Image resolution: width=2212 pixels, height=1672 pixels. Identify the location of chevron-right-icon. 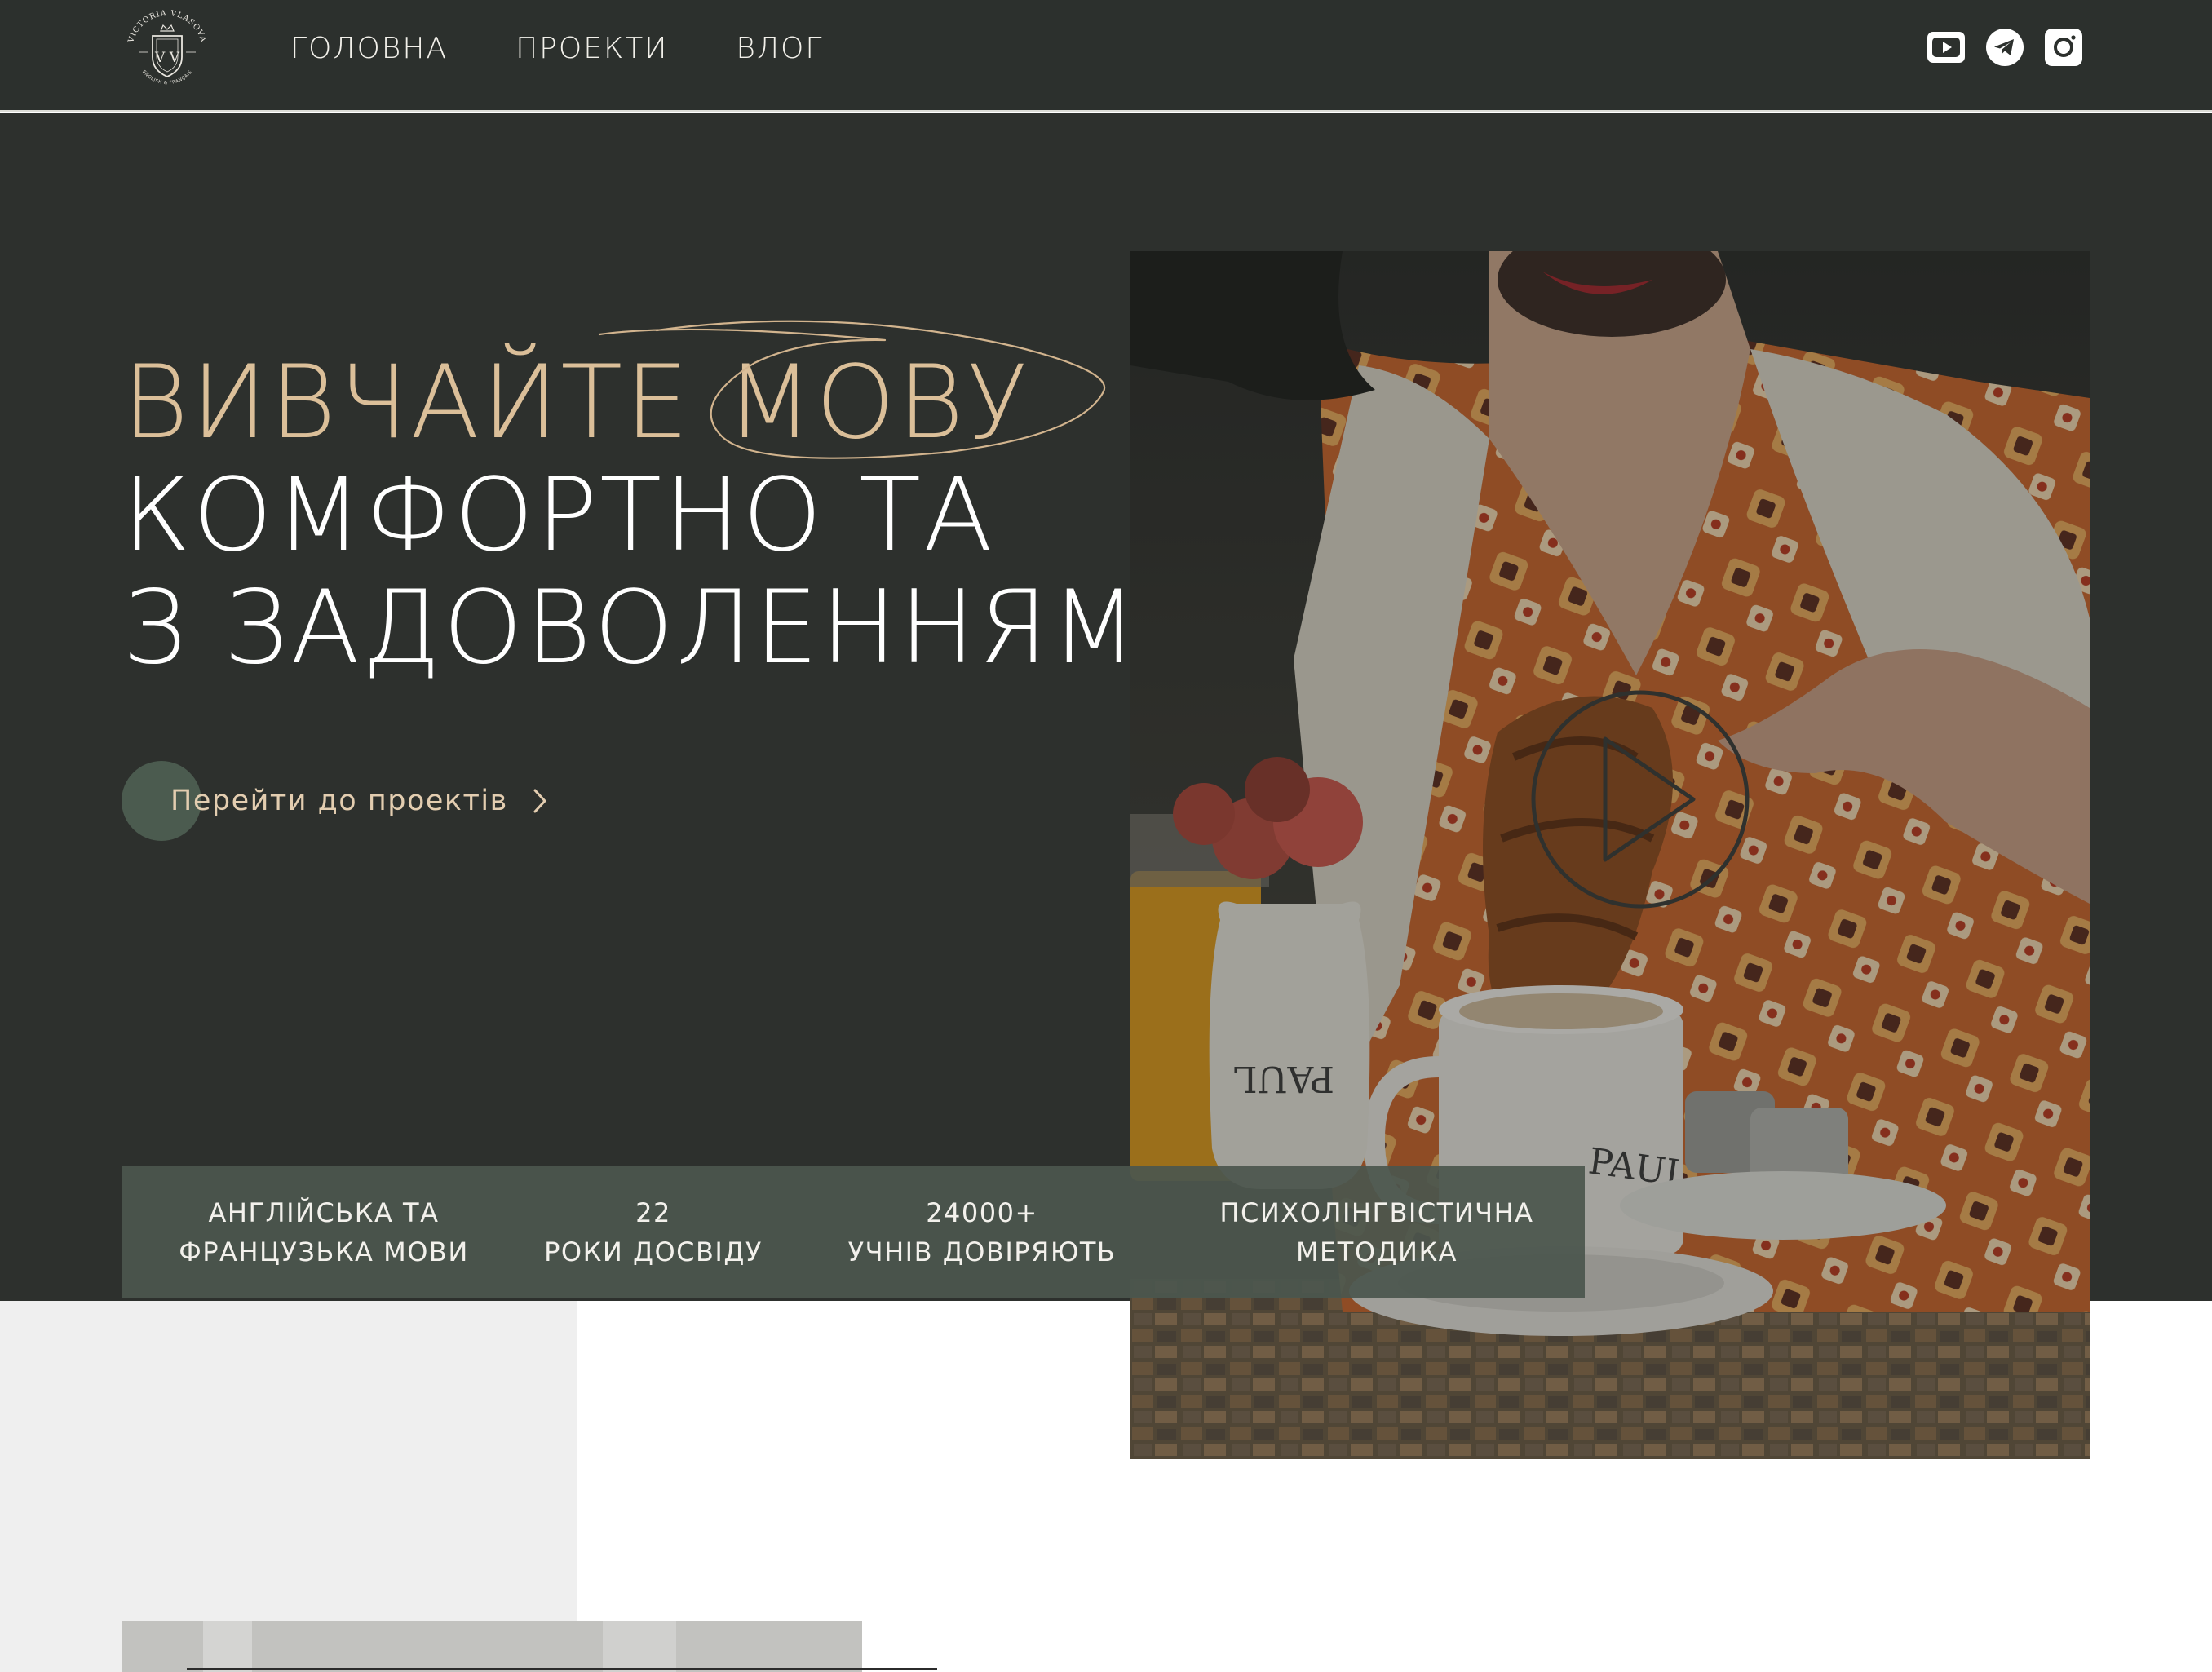
(539, 801).